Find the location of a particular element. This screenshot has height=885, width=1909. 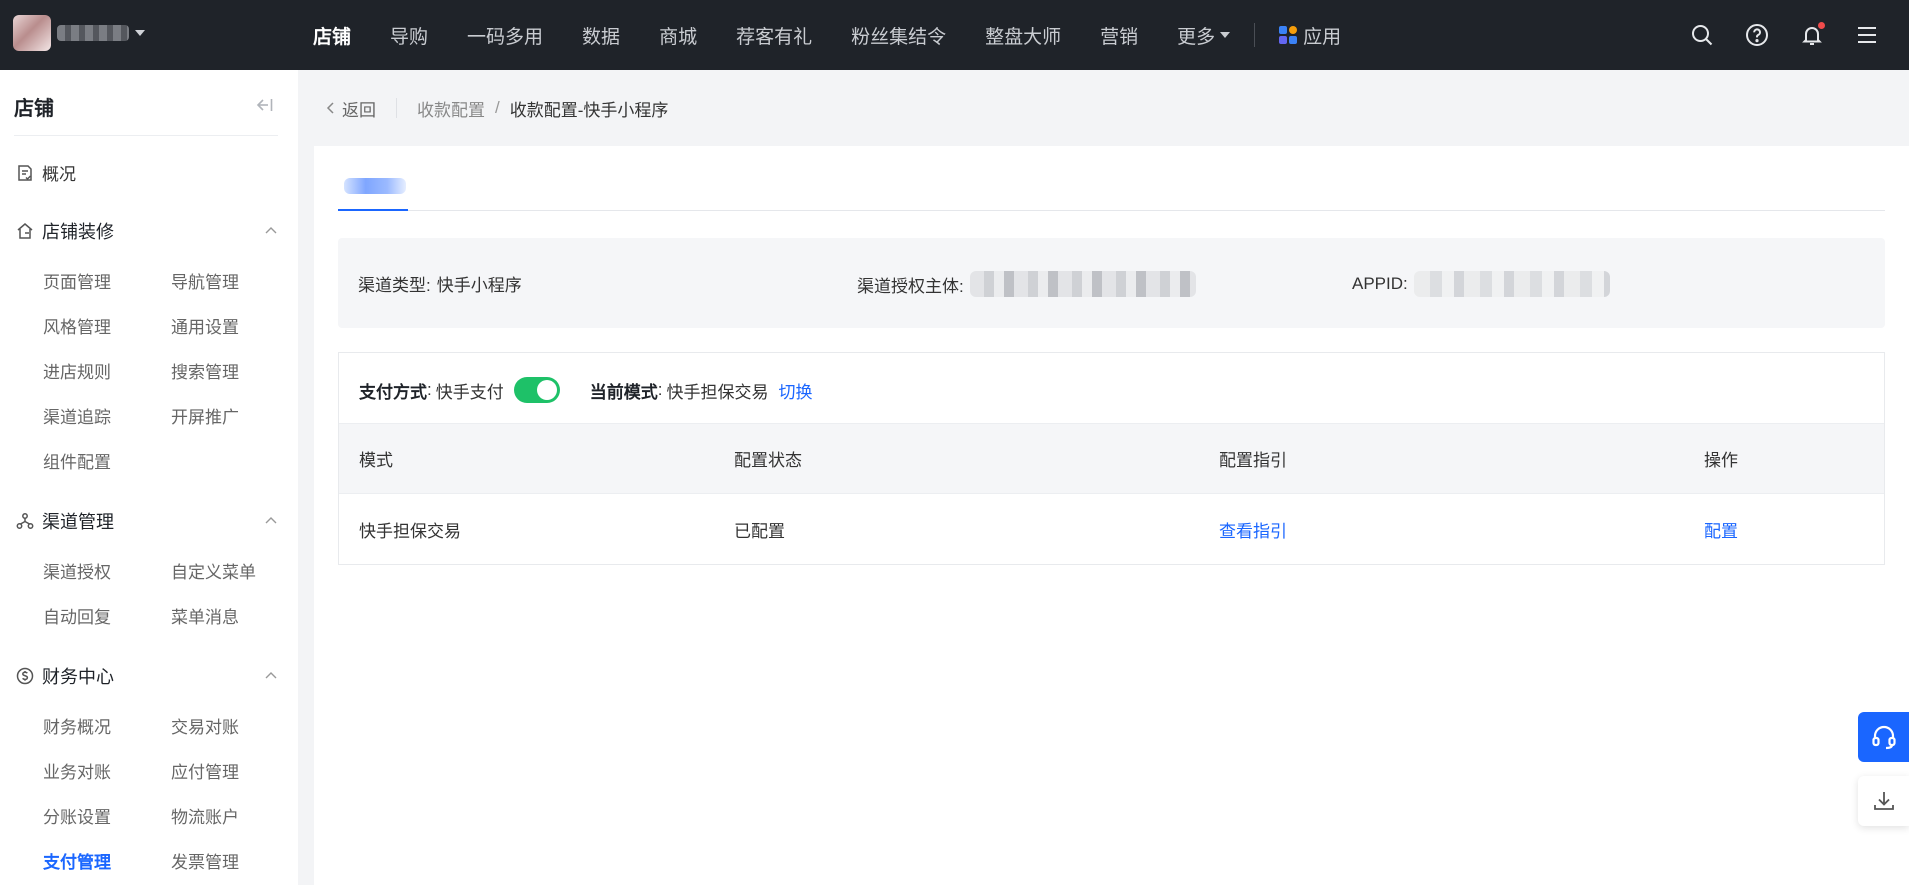

nav-item-shop: 店铺 is located at coordinates (332, 35).